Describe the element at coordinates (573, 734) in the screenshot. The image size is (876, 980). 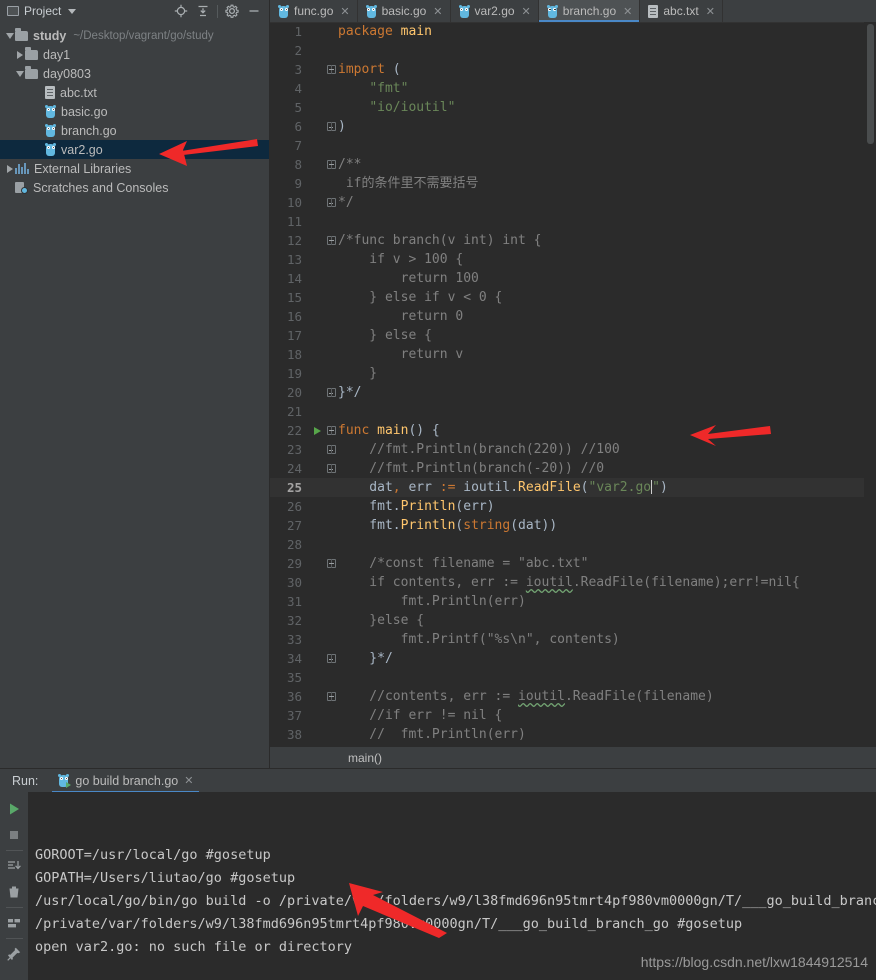
I see `code-line-38: 38 // fmt.Println(err)` at that location.